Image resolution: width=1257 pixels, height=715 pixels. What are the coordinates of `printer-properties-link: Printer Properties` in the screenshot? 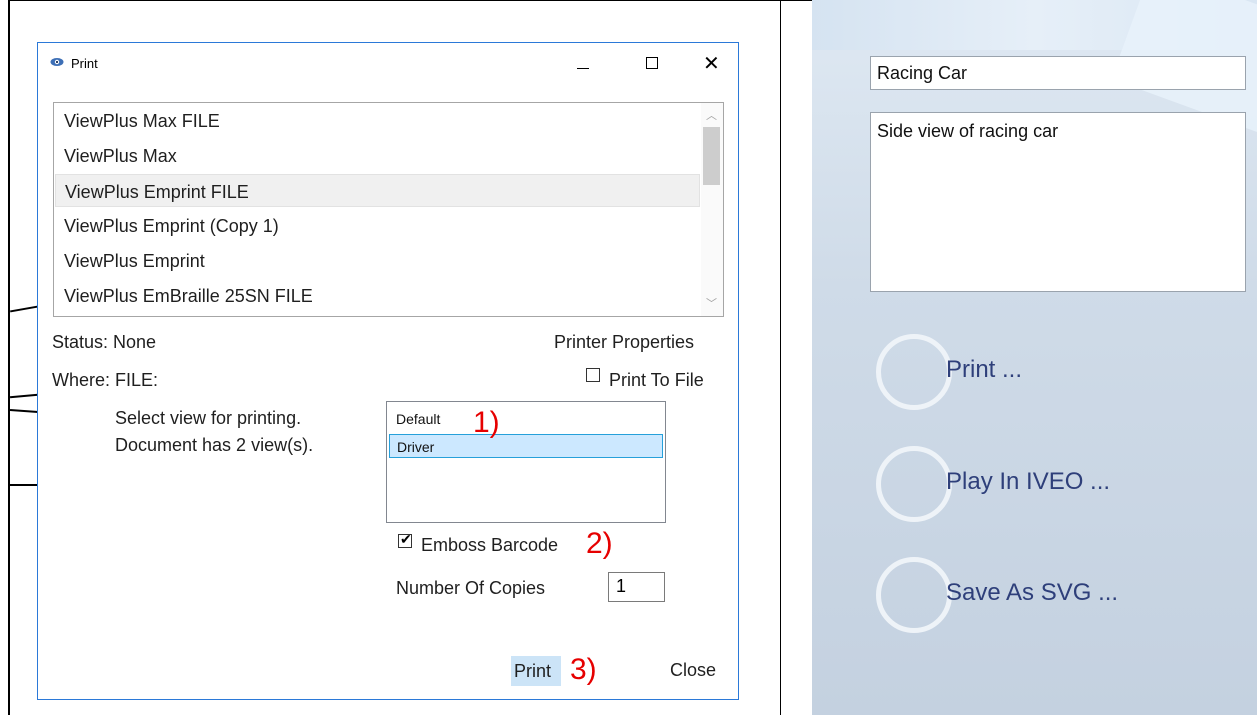 It's located at (624, 342).